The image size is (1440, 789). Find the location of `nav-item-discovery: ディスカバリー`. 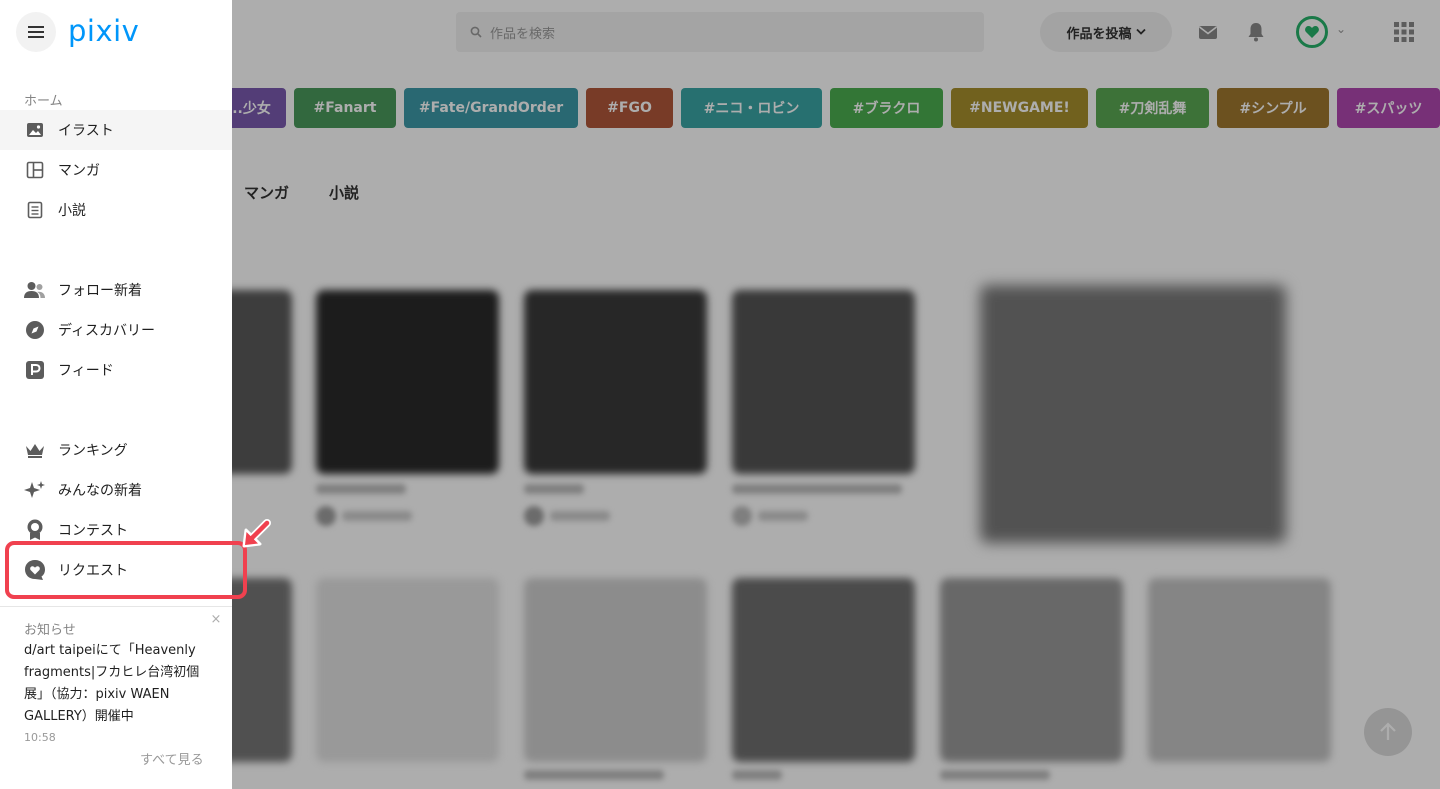

nav-item-discovery: ディスカバリー is located at coordinates (116, 330).